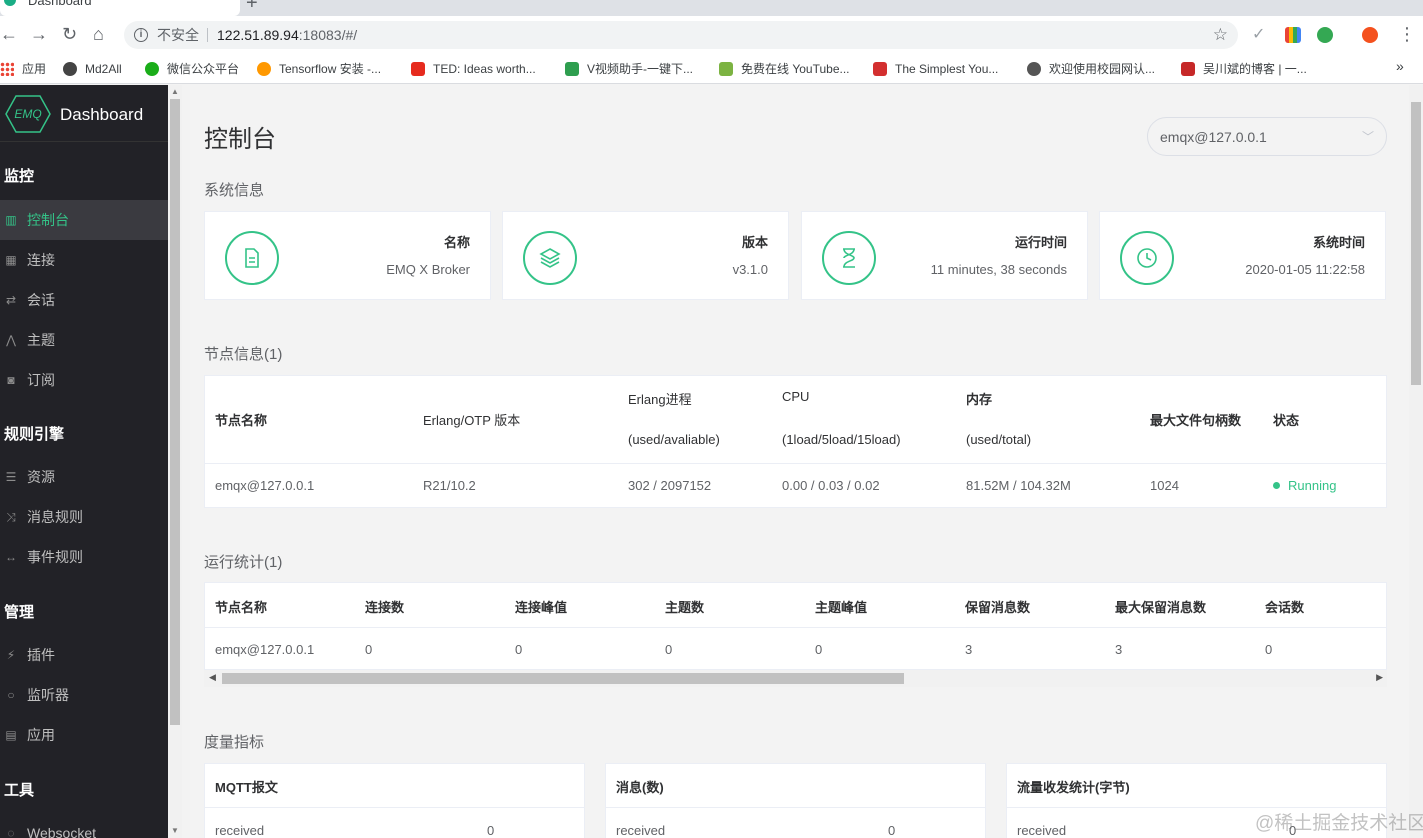  Describe the element at coordinates (84, 477) in the screenshot. I see `sidebar-item-resources: ☰ 资源` at that location.